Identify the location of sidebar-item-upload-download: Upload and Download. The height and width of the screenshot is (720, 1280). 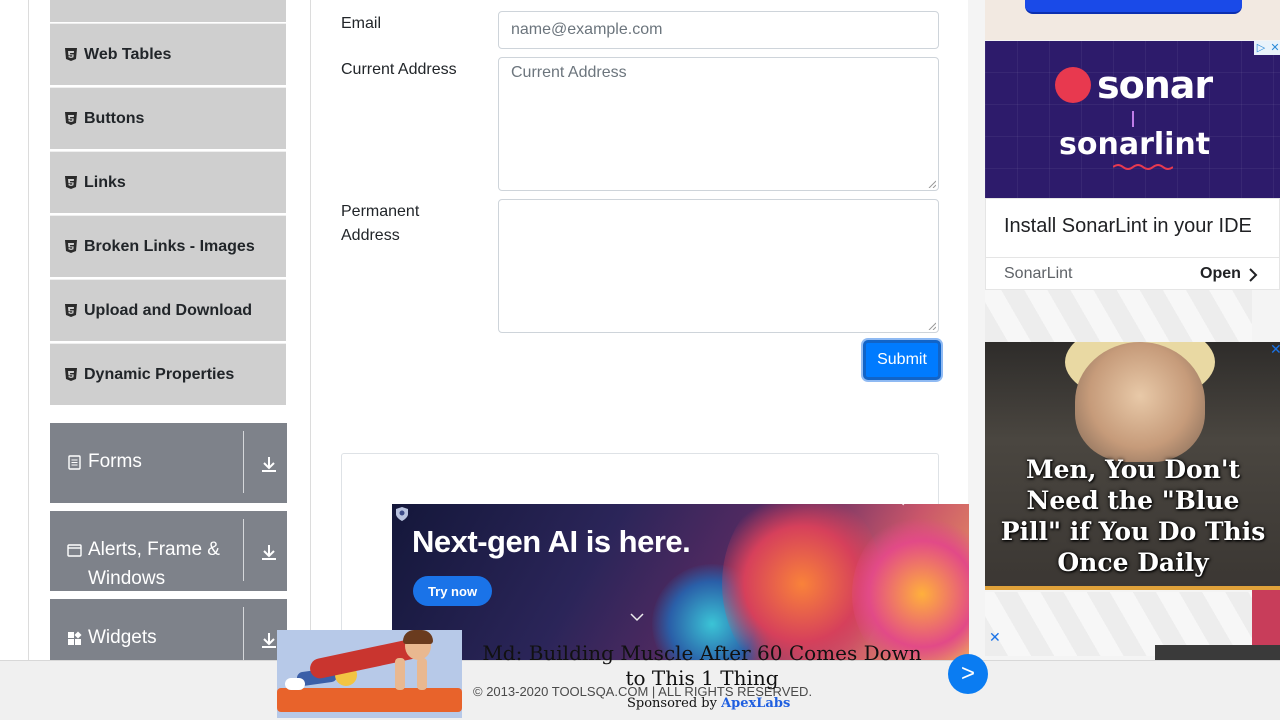
(168, 310).